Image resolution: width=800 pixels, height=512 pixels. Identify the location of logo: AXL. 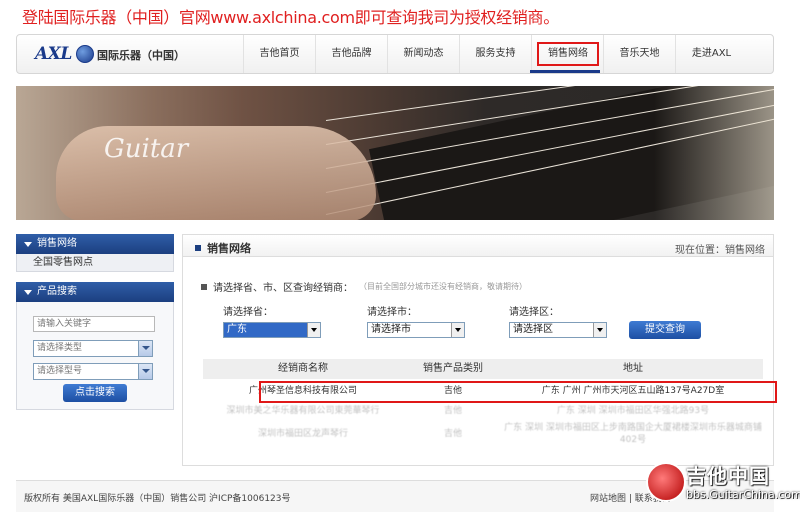
(64, 54).